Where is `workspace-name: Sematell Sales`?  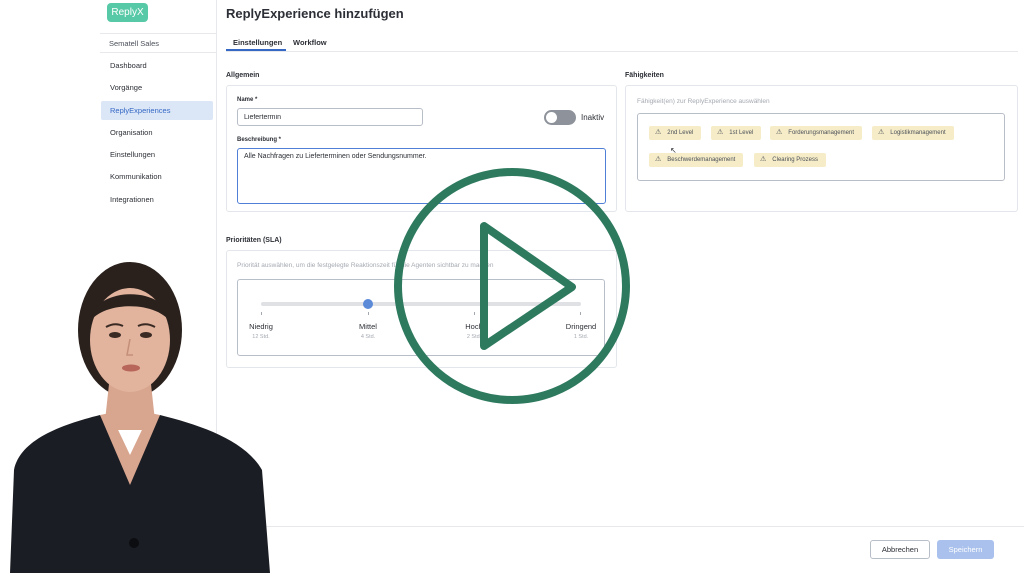 workspace-name: Sematell Sales is located at coordinates (158, 43).